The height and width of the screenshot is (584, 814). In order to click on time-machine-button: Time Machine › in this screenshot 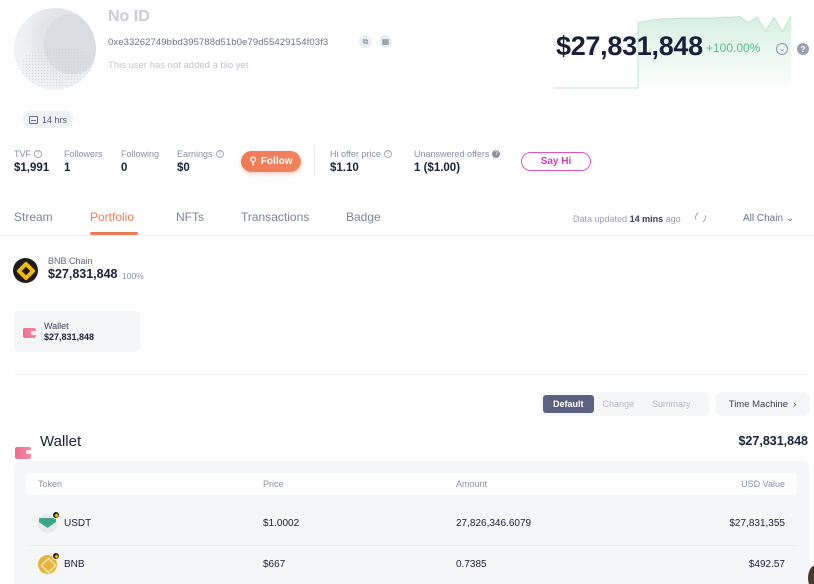, I will do `click(762, 404)`.